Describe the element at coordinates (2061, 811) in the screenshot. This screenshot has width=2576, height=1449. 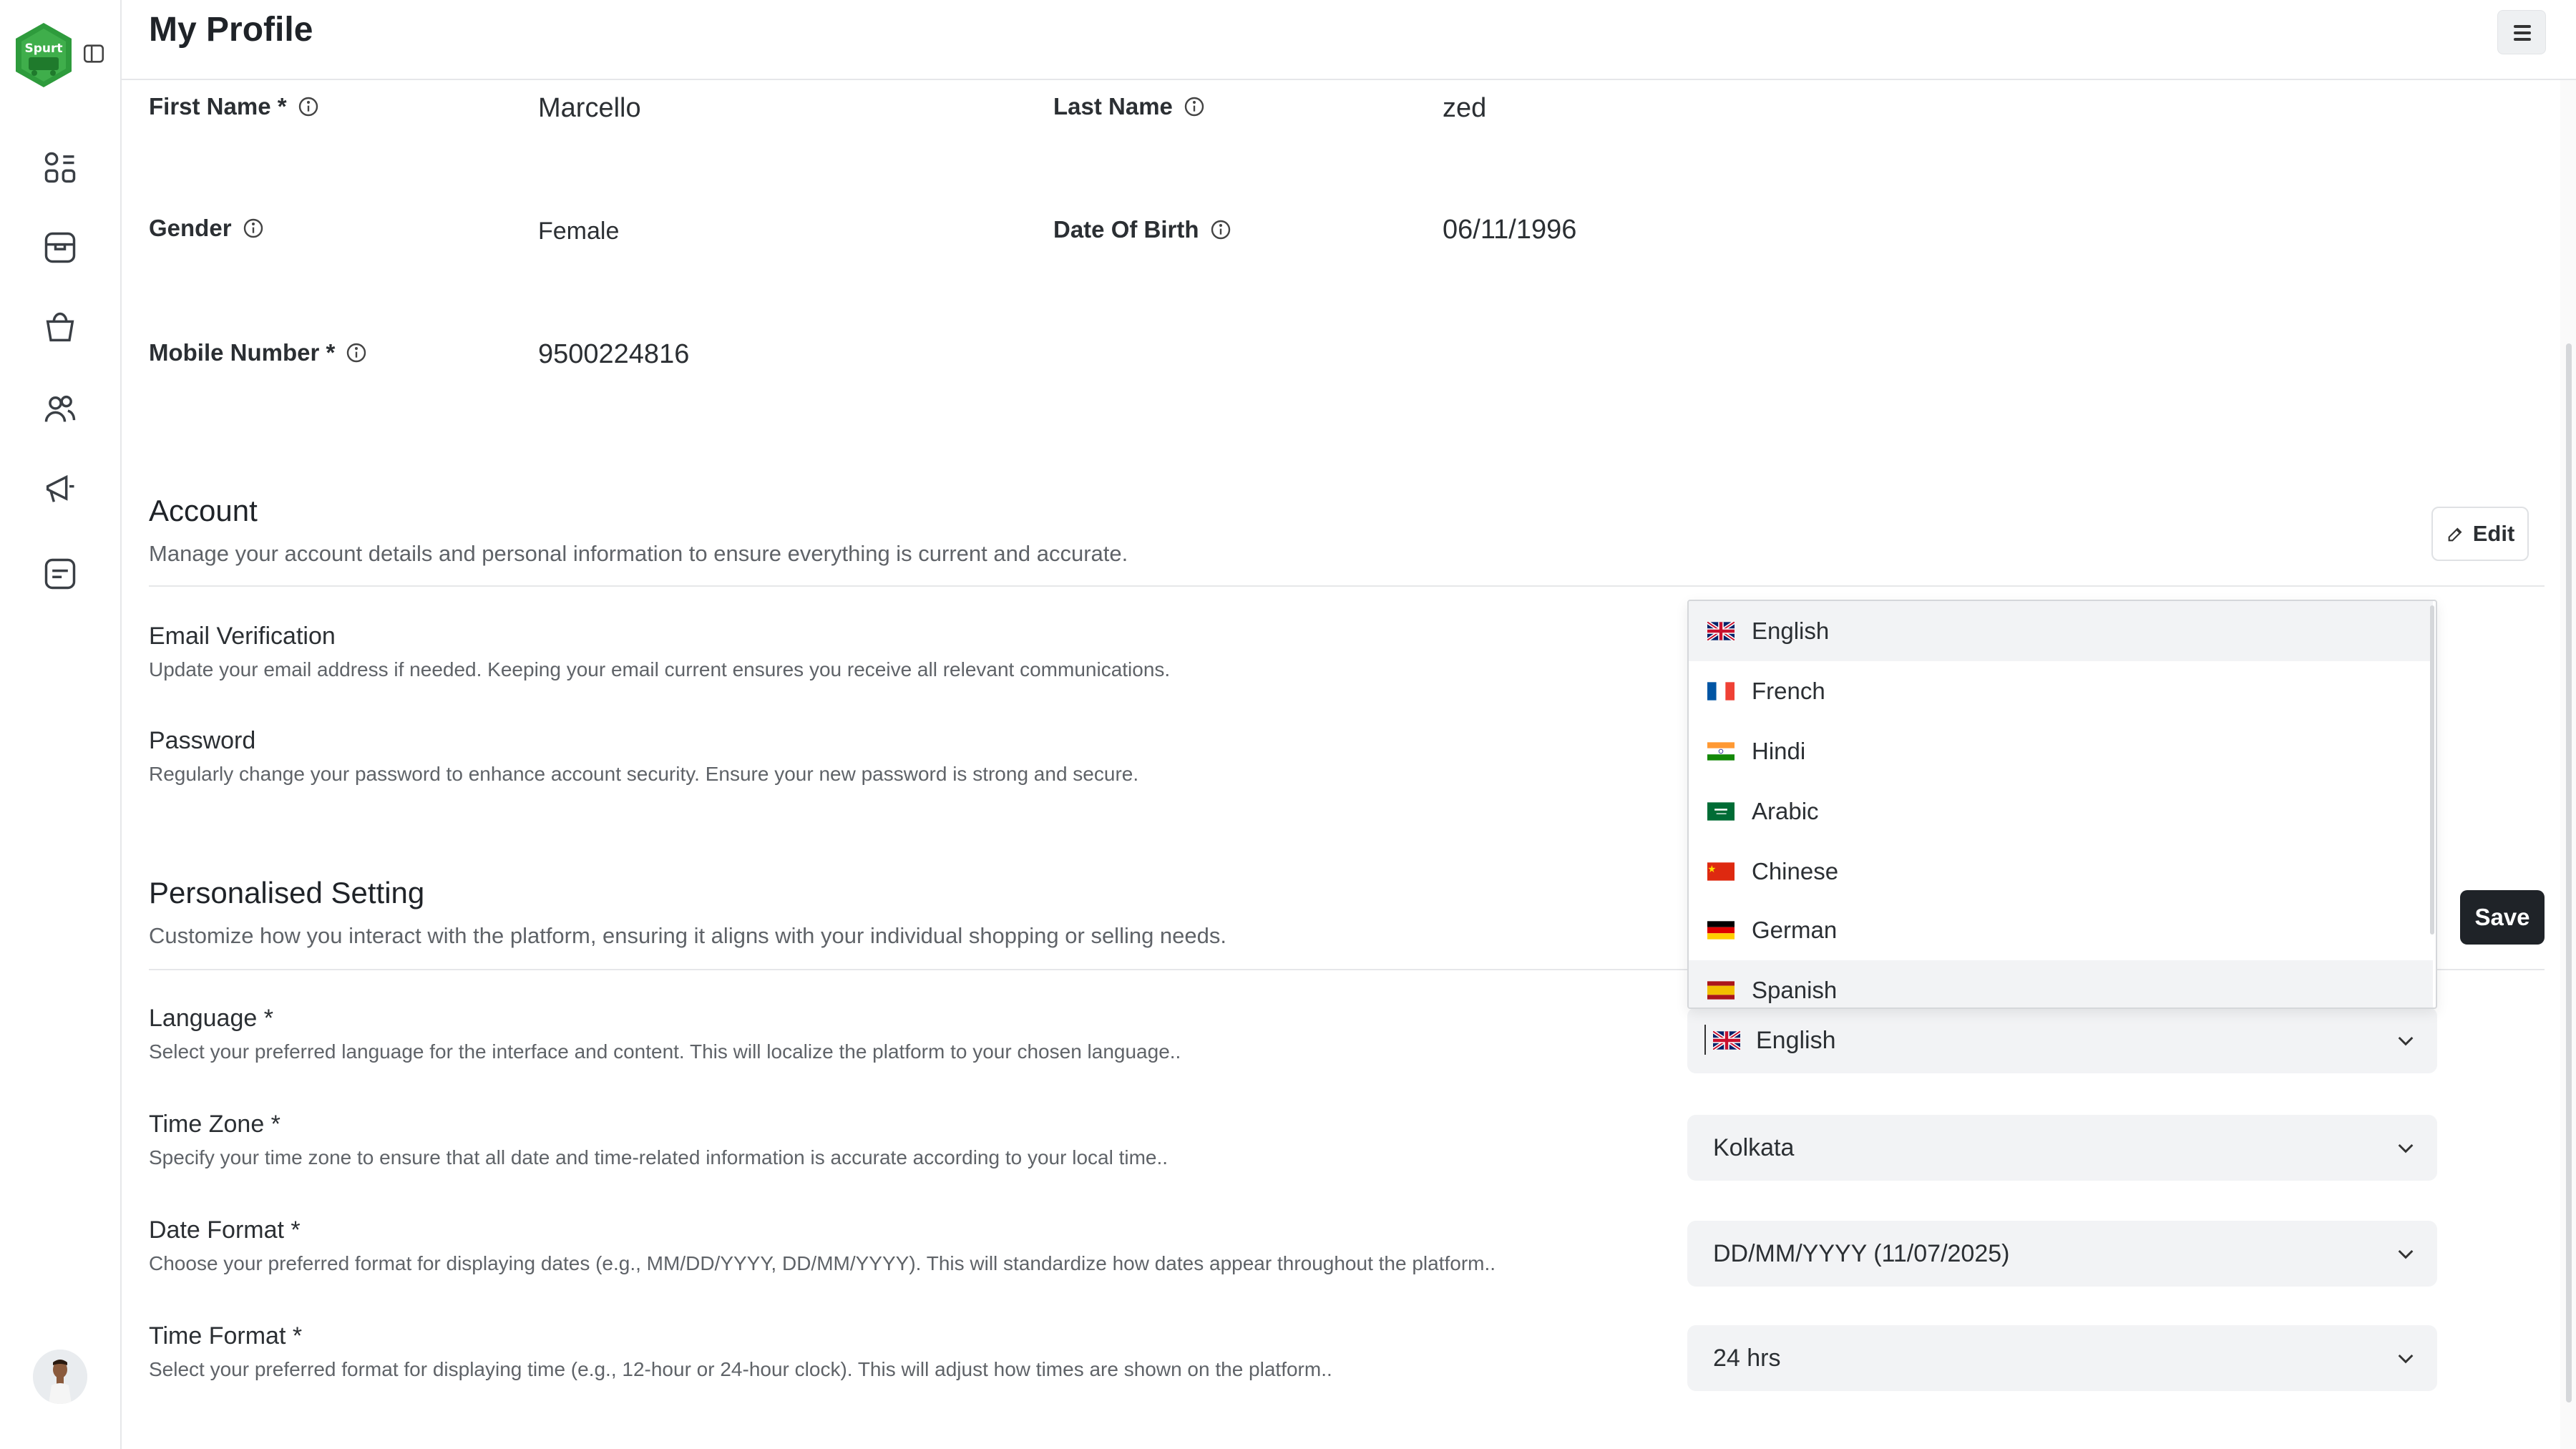
I see `language-option-arabic: Arabic` at that location.